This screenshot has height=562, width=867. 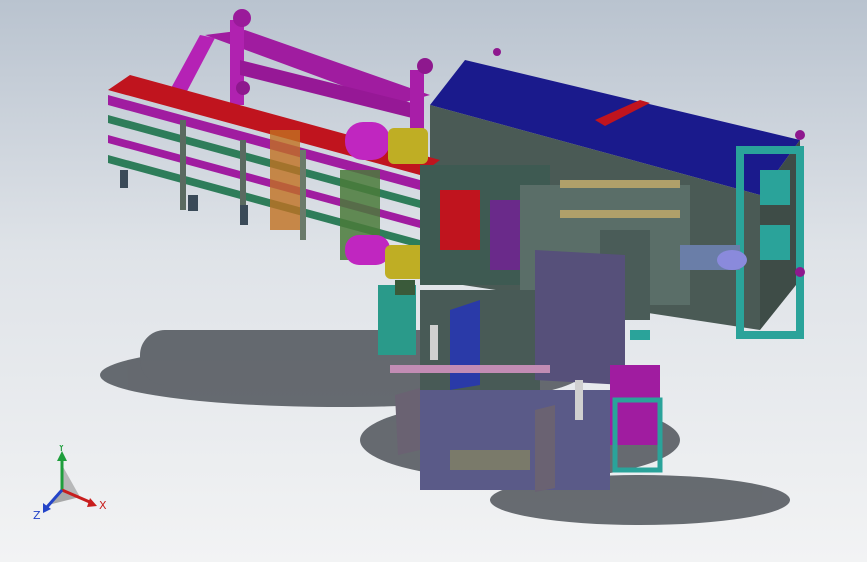 What do you see at coordinates (61, 449) in the screenshot?
I see `y-axis-label: Y` at bounding box center [61, 449].